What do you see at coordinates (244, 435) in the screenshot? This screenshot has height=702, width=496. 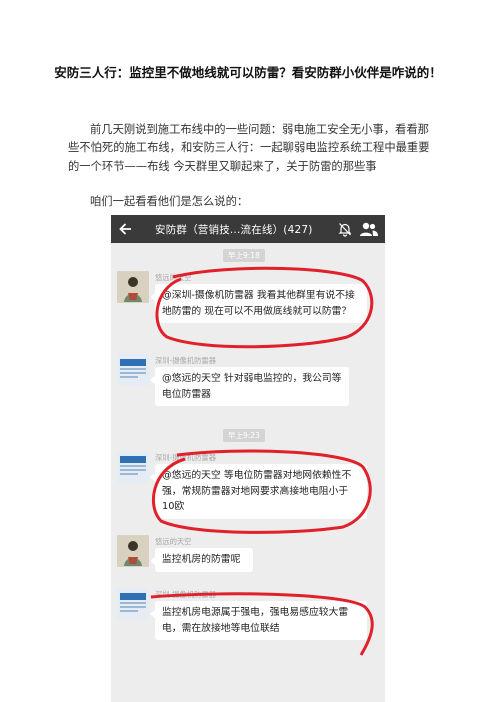 I see `chat-timestamp: 早上9:23` at bounding box center [244, 435].